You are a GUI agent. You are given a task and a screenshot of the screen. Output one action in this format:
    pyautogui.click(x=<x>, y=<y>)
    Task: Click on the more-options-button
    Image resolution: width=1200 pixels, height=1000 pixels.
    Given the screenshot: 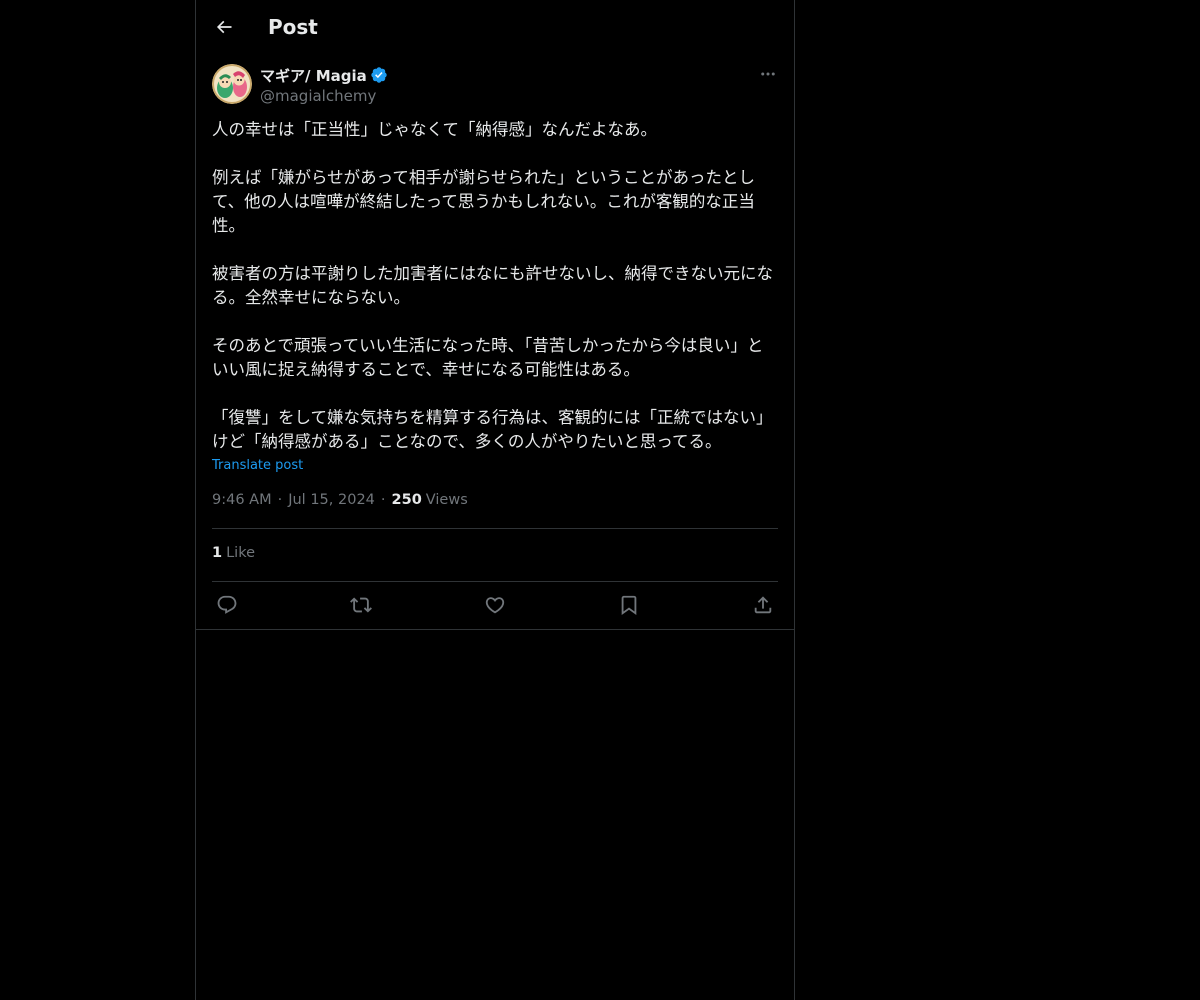 What is the action you would take?
    pyautogui.click(x=768, y=74)
    